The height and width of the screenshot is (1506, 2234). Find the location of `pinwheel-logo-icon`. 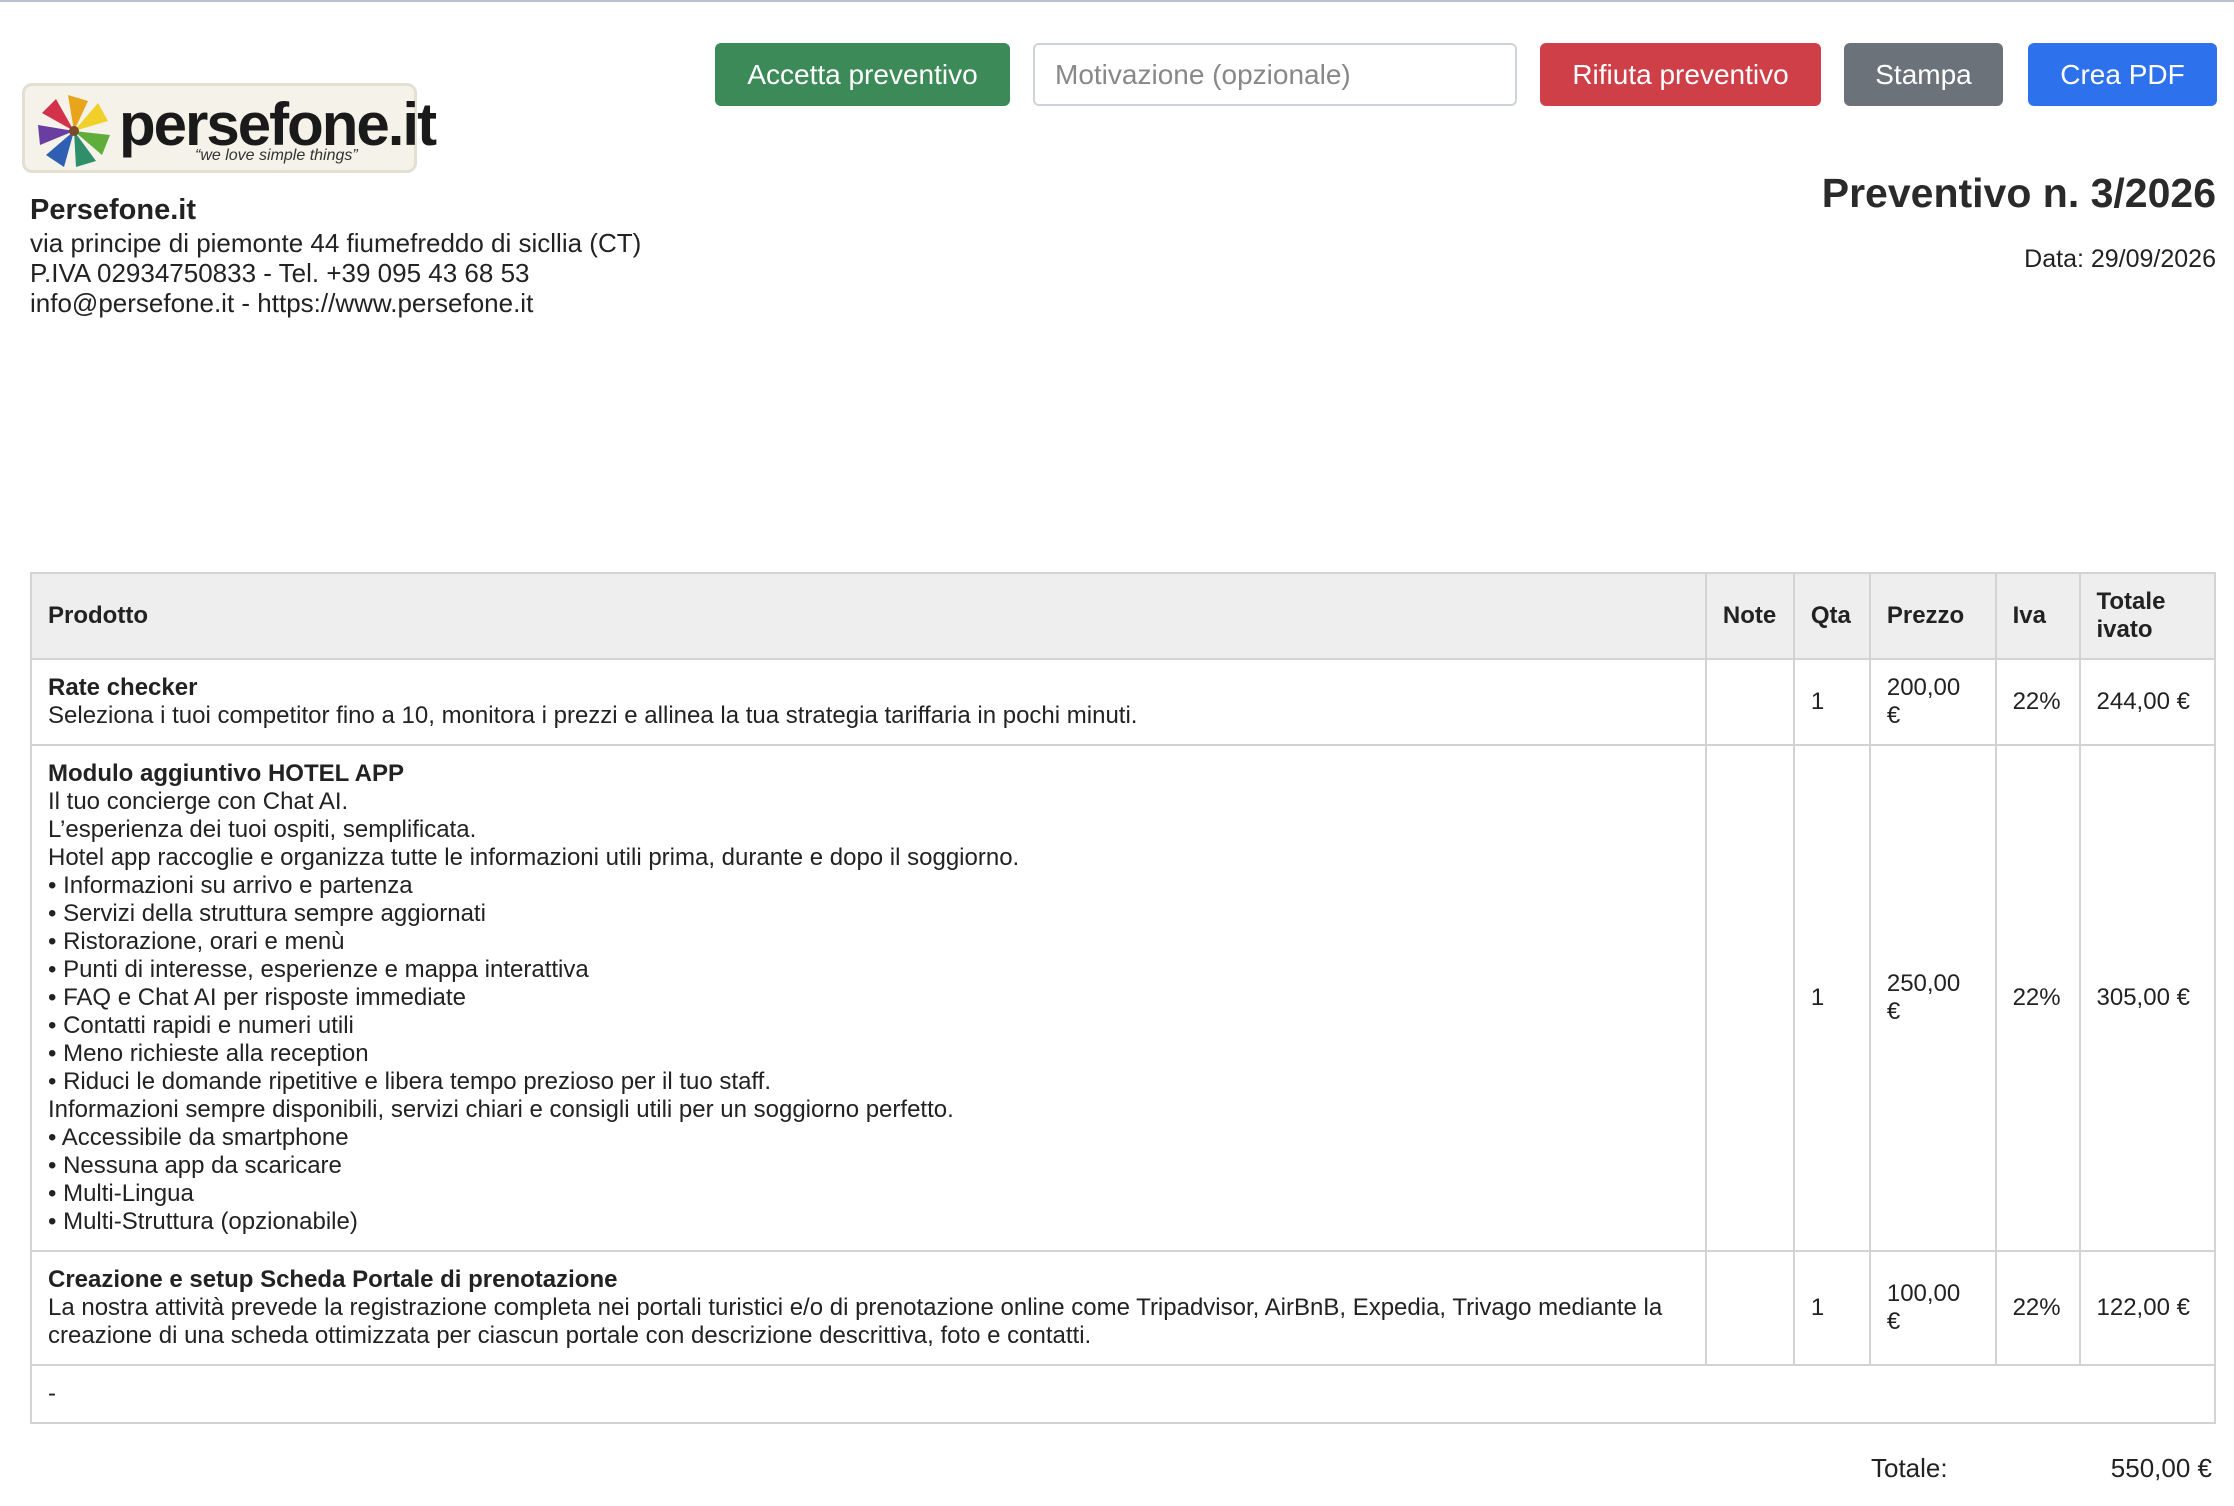

pinwheel-logo-icon is located at coordinates (74, 131).